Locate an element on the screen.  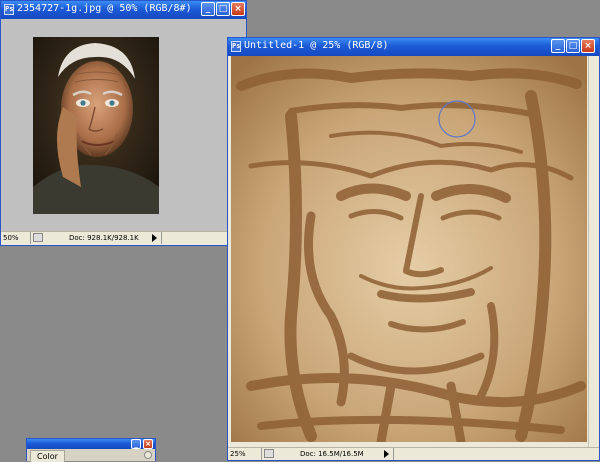
photo-window-statusbar: 50% Doc: 928.1K/928.1K is located at coordinates (123, 238).